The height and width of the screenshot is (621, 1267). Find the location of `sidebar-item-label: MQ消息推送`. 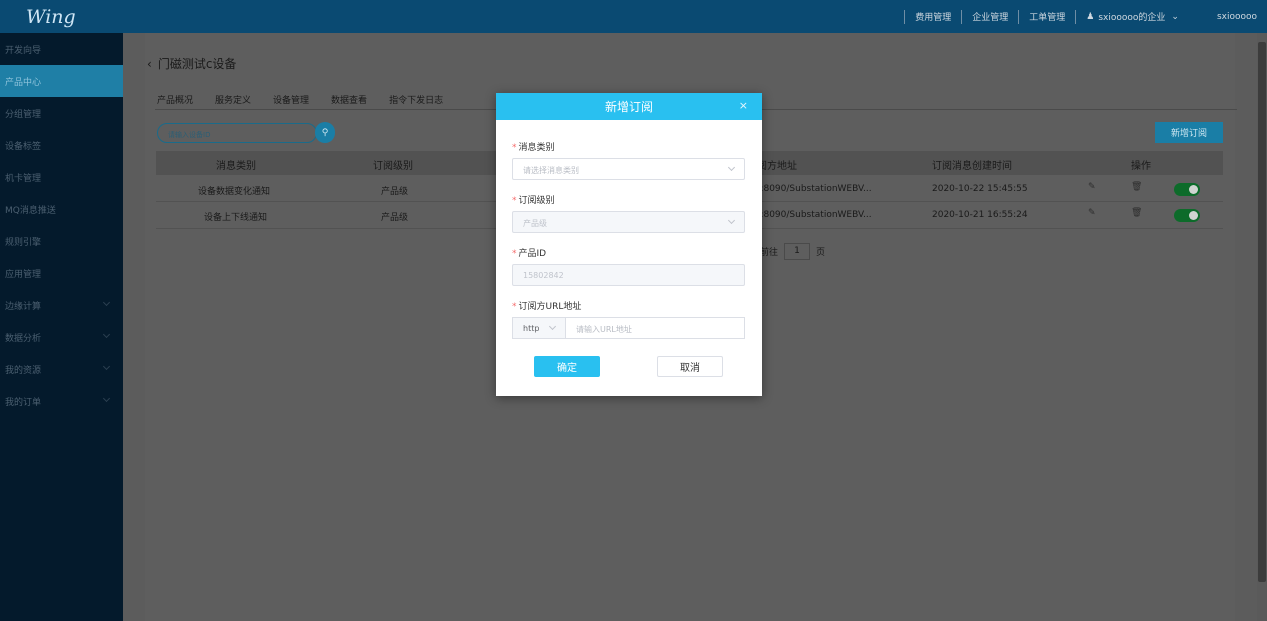

sidebar-item-label: MQ消息推送 is located at coordinates (30, 210).